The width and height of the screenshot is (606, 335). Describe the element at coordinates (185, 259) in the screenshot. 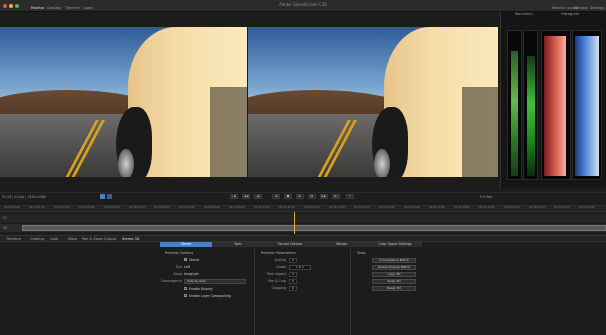

I see `stereo-checkbox` at that location.